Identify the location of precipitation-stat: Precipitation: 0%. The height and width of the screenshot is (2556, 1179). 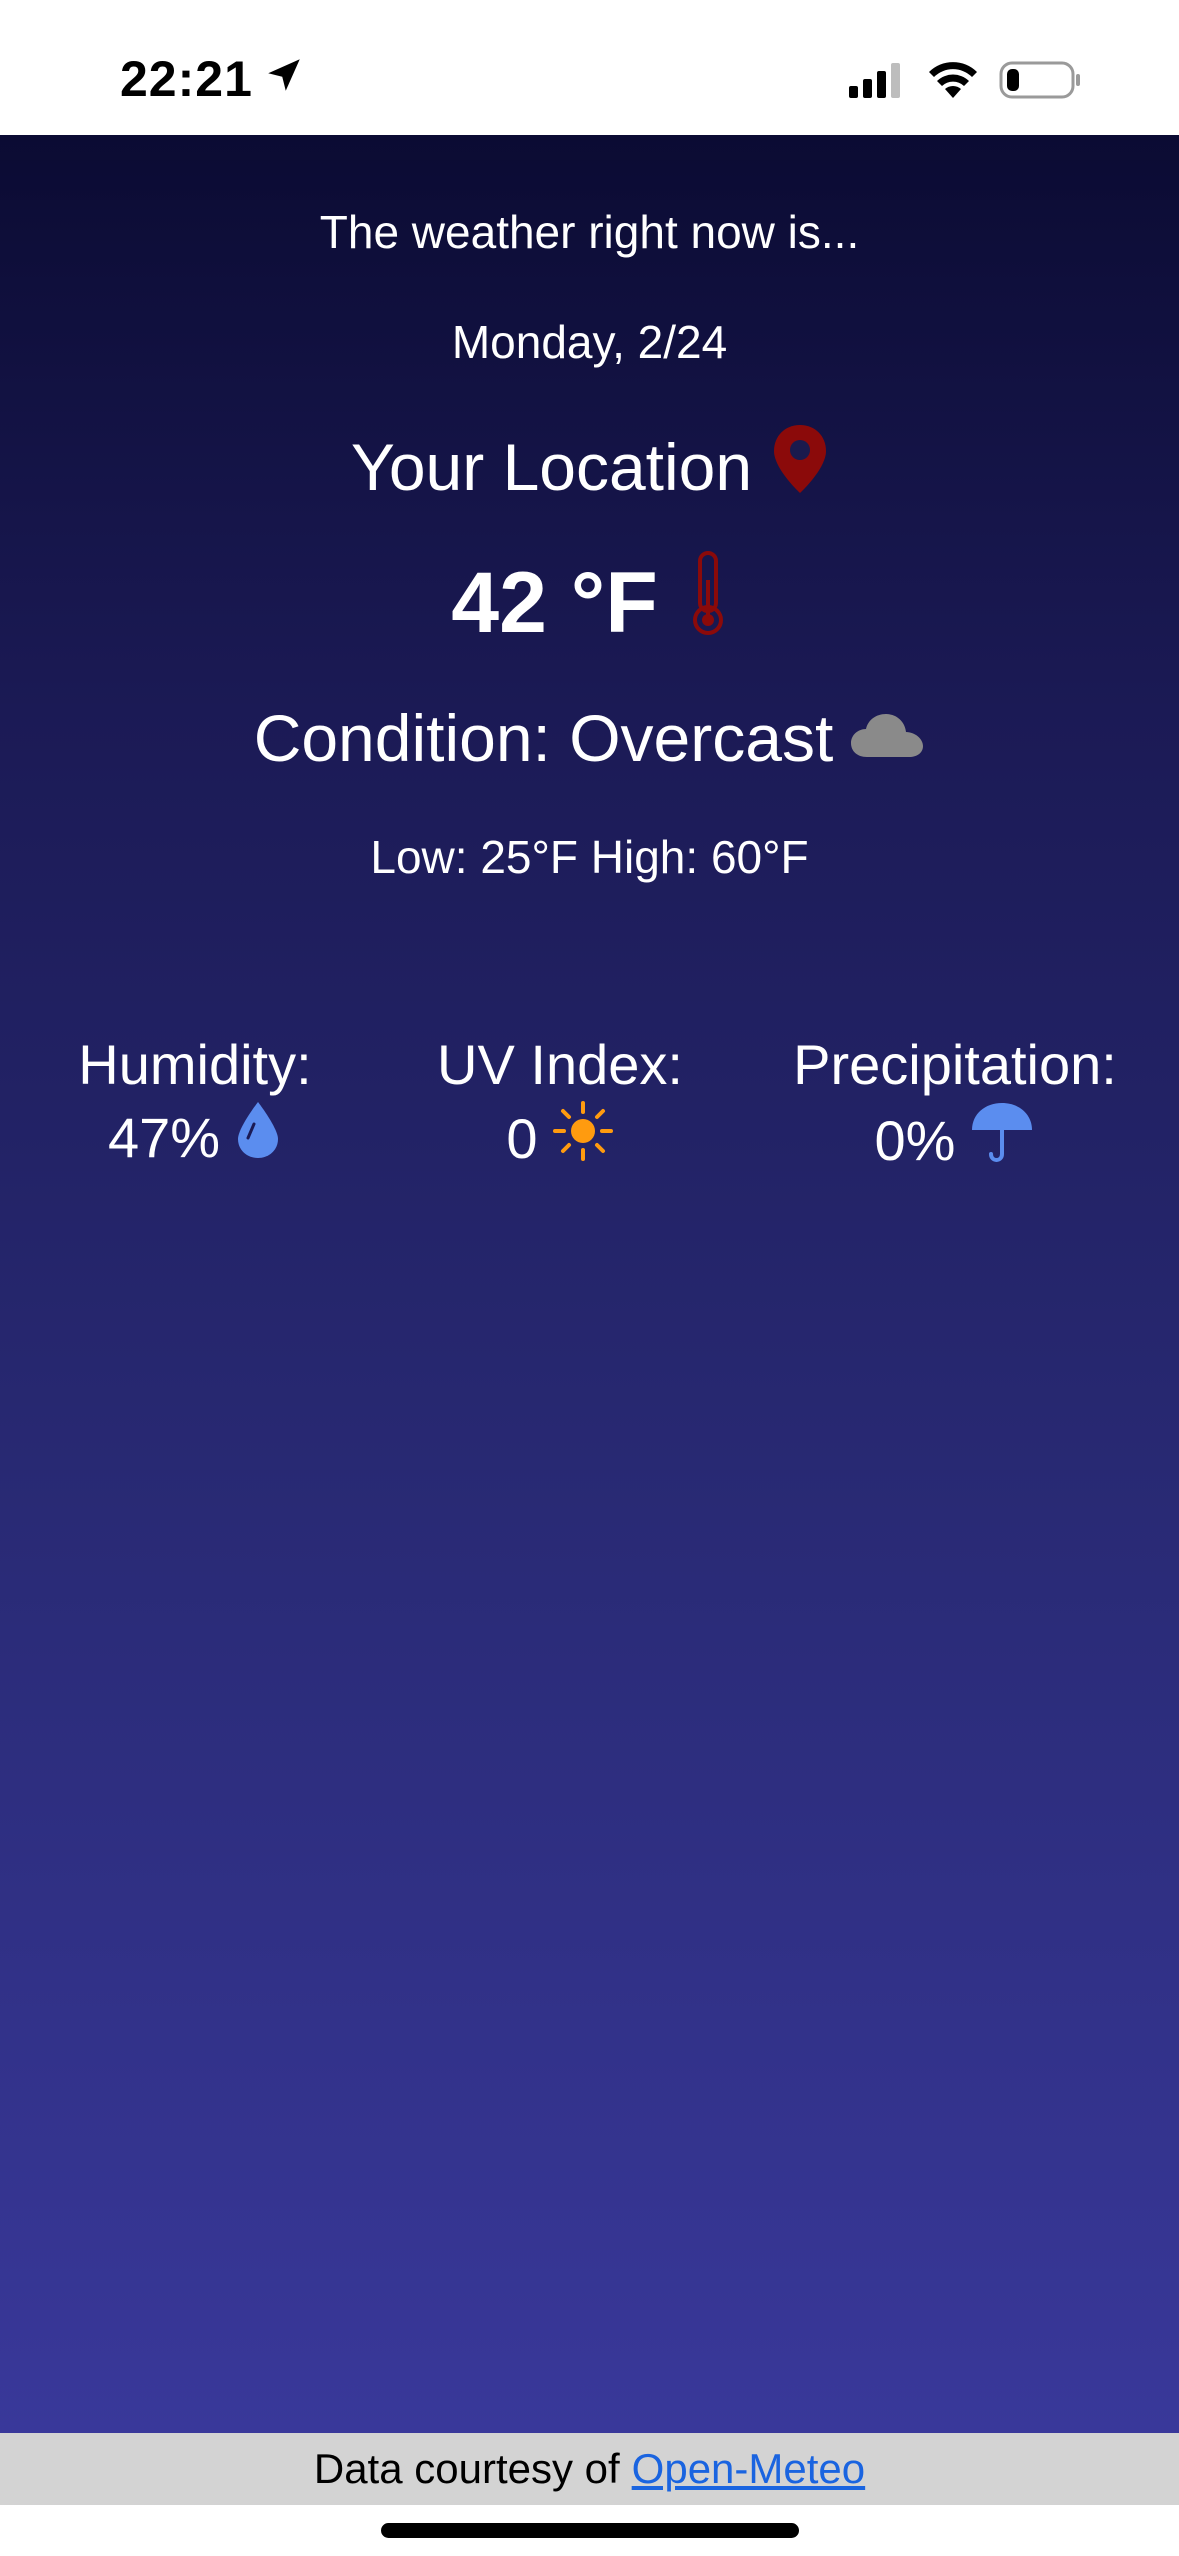
(955, 1106).